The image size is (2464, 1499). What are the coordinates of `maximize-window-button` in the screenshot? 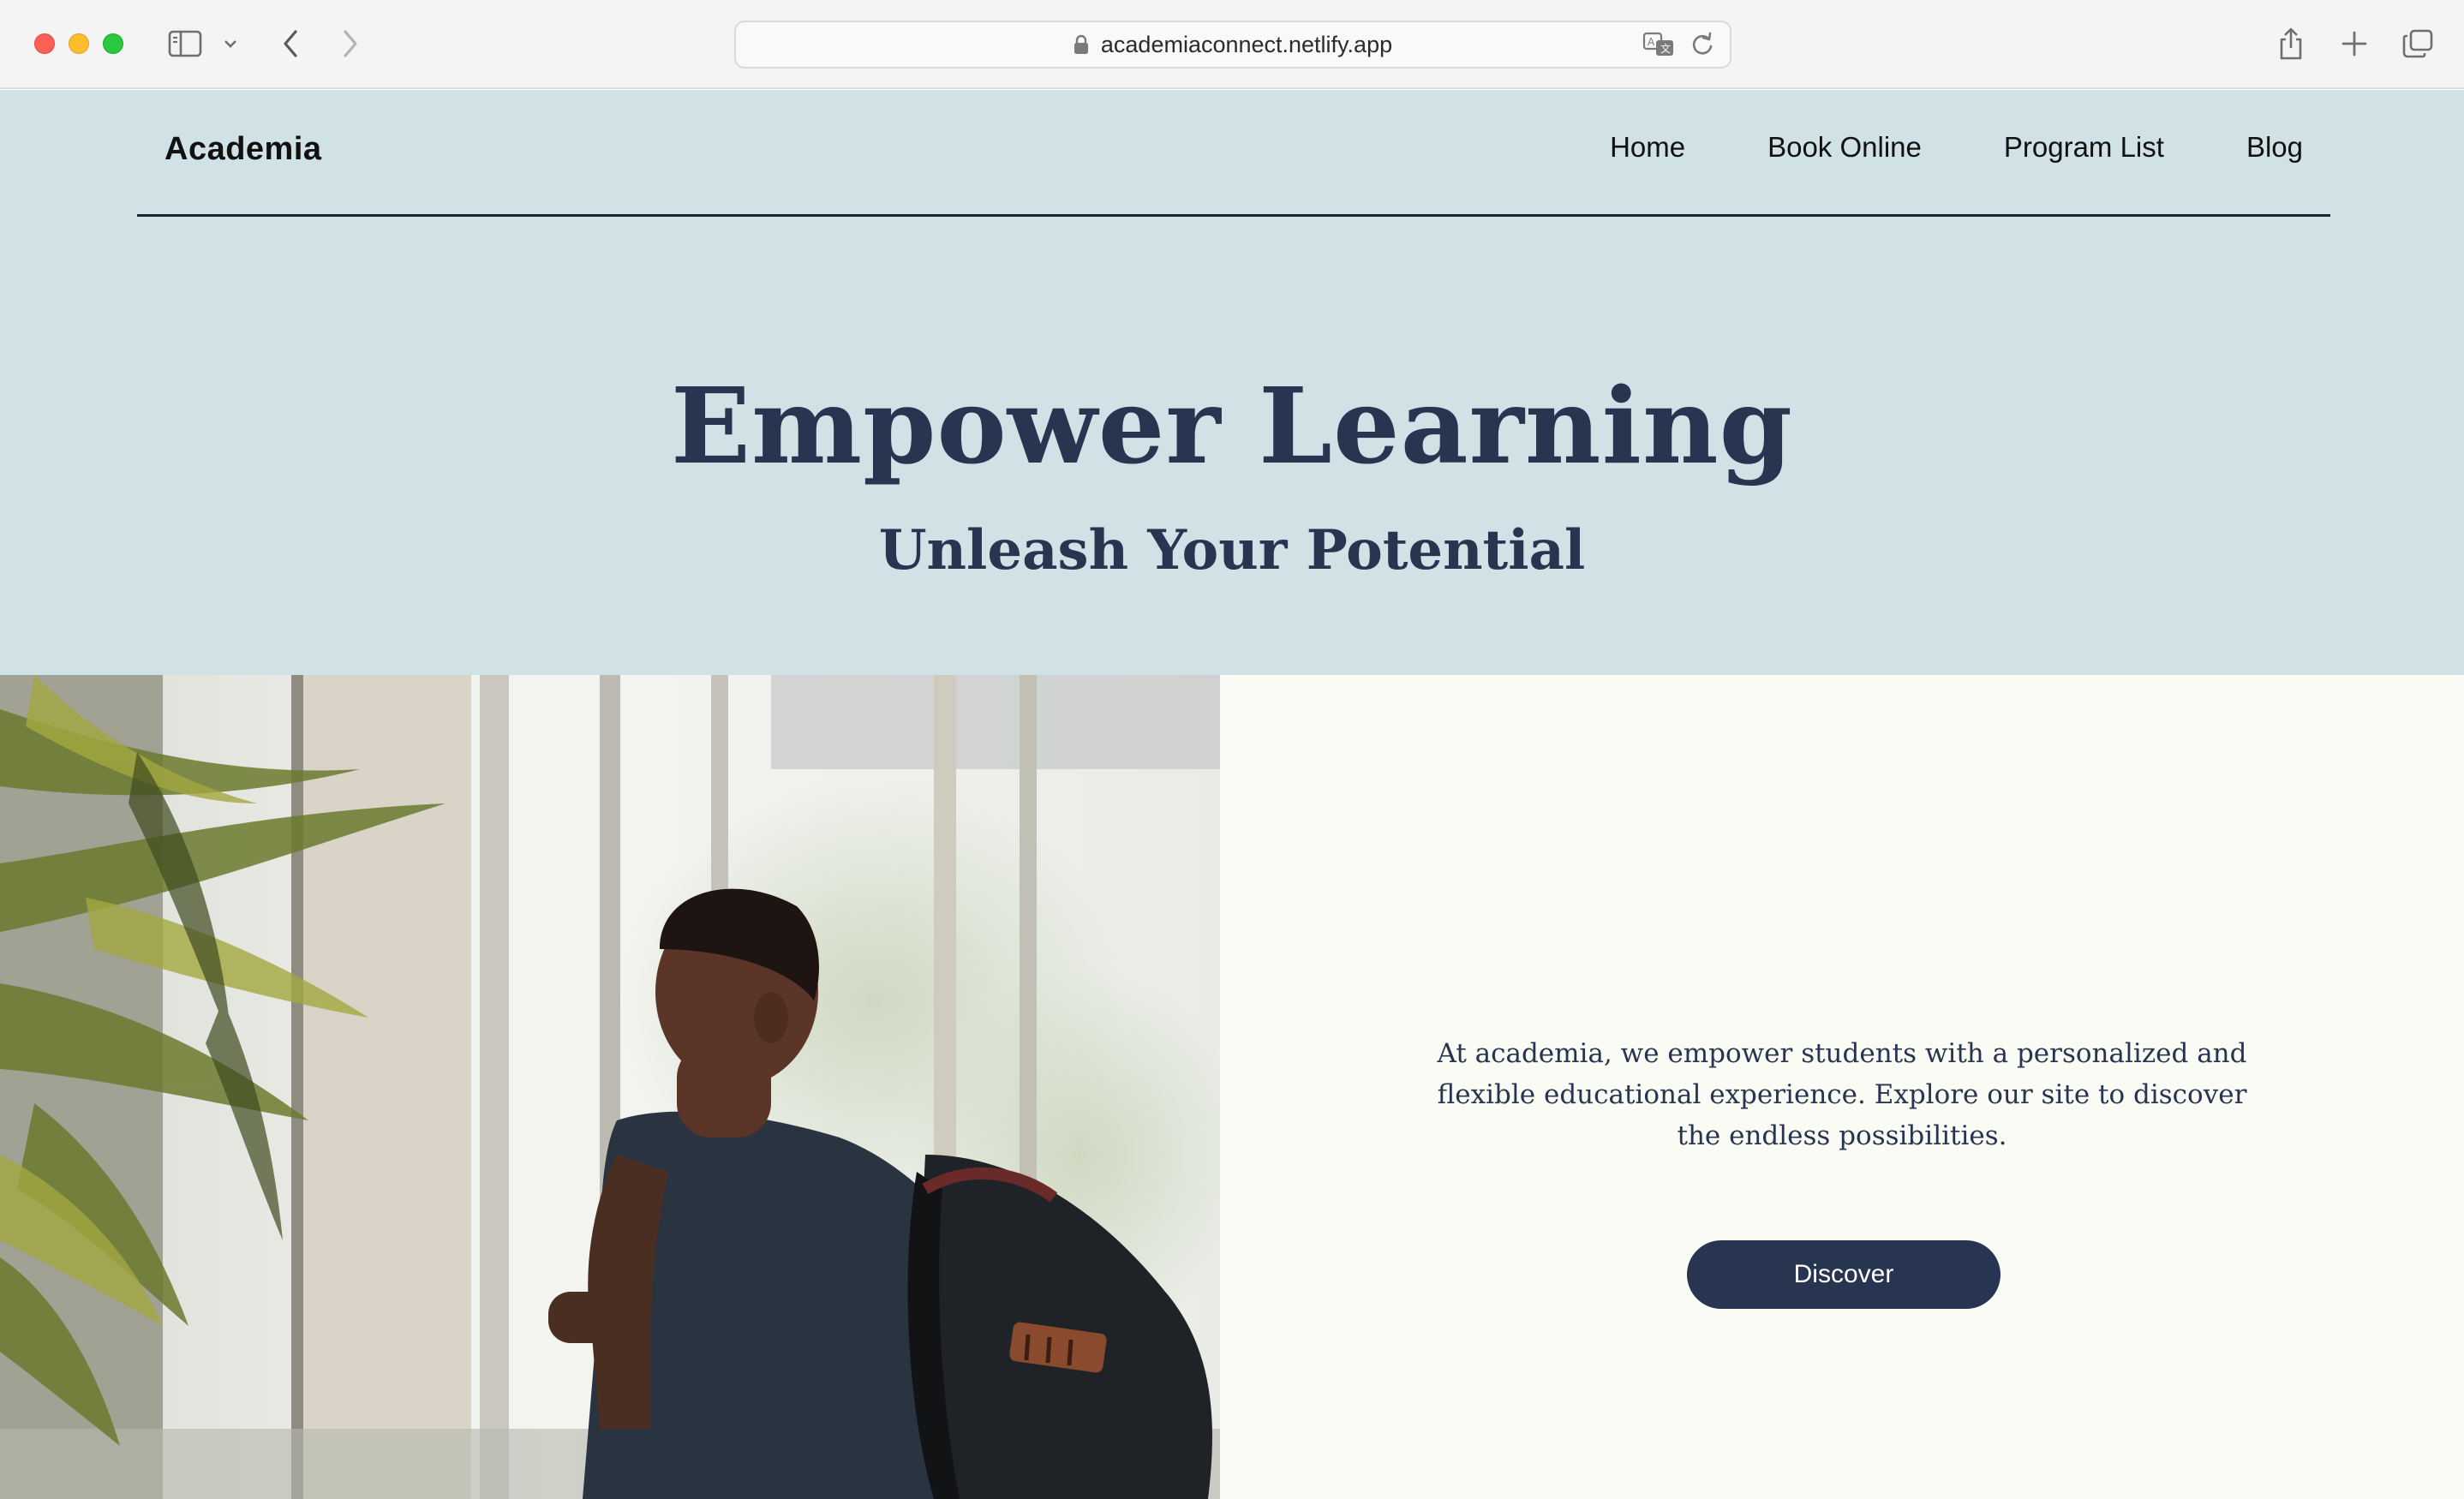 It's located at (113, 43).